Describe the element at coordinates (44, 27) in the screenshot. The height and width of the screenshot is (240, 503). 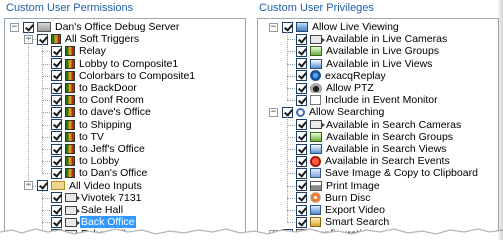
I see `server-icon` at that location.